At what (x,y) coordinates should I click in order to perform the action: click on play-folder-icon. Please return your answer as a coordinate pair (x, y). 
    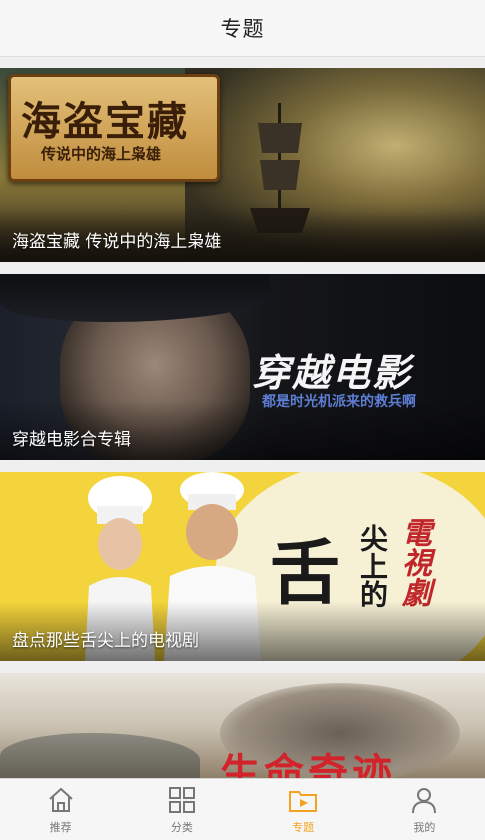
    Looking at the image, I should click on (303, 801).